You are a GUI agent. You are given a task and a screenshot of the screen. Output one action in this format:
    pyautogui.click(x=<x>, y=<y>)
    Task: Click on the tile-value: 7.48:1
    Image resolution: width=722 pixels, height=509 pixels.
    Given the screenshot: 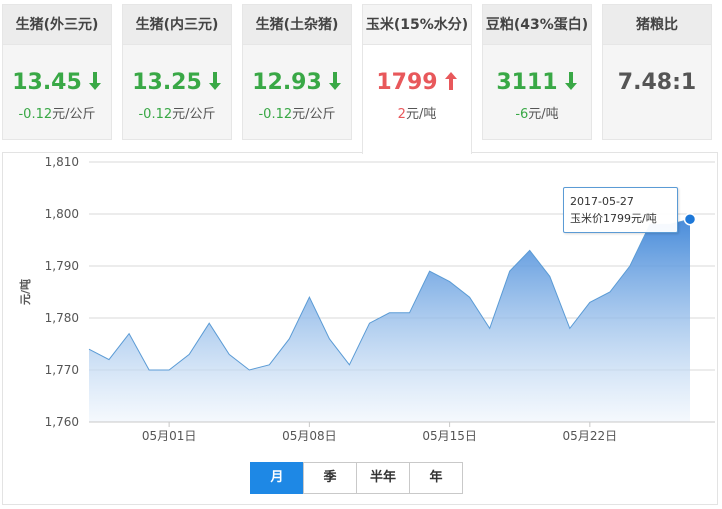 What is the action you would take?
    pyautogui.click(x=657, y=83)
    